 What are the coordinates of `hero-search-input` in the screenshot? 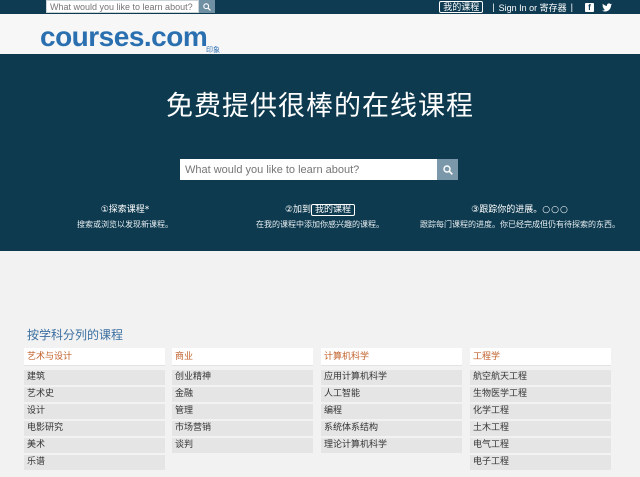 It's located at (308, 169).